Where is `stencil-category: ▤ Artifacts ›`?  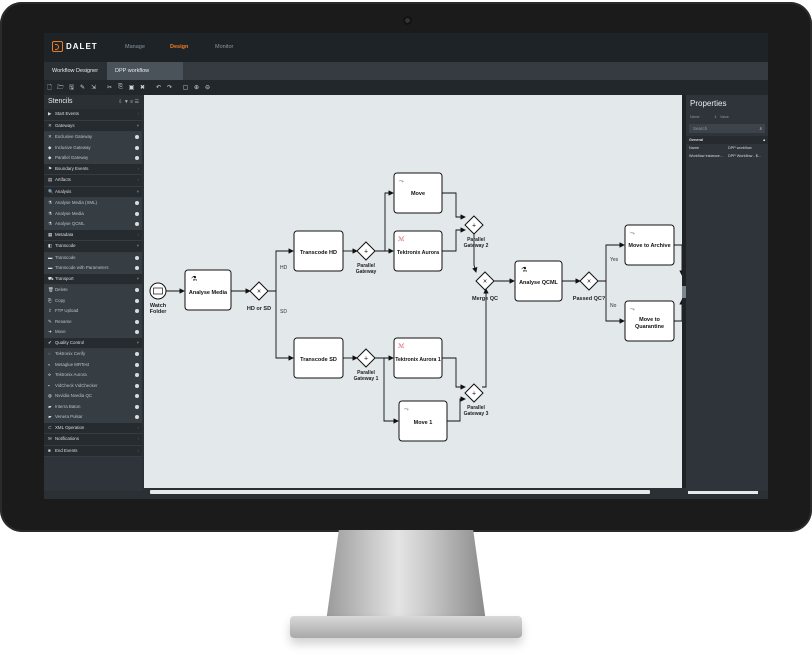 stencil-category: ▤ Artifacts › is located at coordinates (93, 181).